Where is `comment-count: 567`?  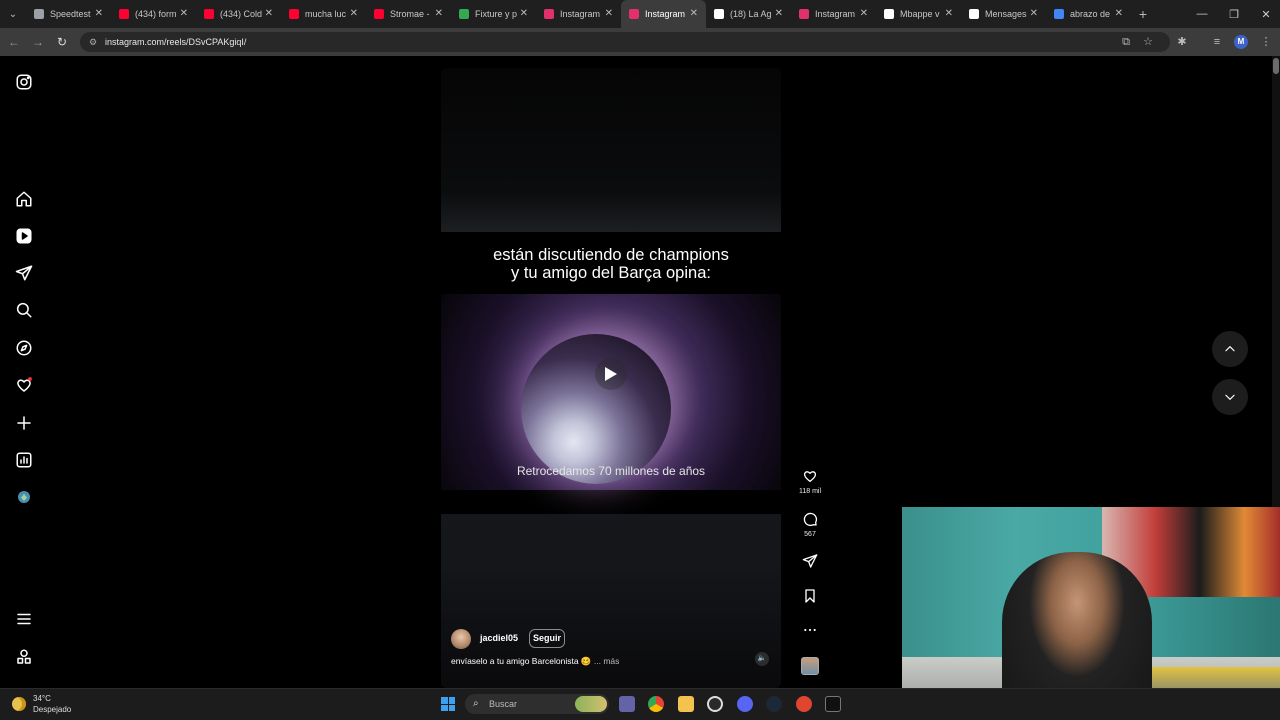 comment-count: 567 is located at coordinates (810, 534).